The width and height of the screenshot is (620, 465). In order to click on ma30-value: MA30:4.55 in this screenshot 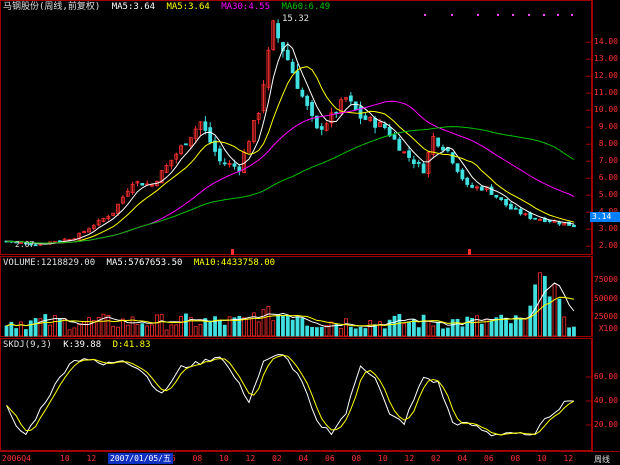, I will do `click(246, 7)`.